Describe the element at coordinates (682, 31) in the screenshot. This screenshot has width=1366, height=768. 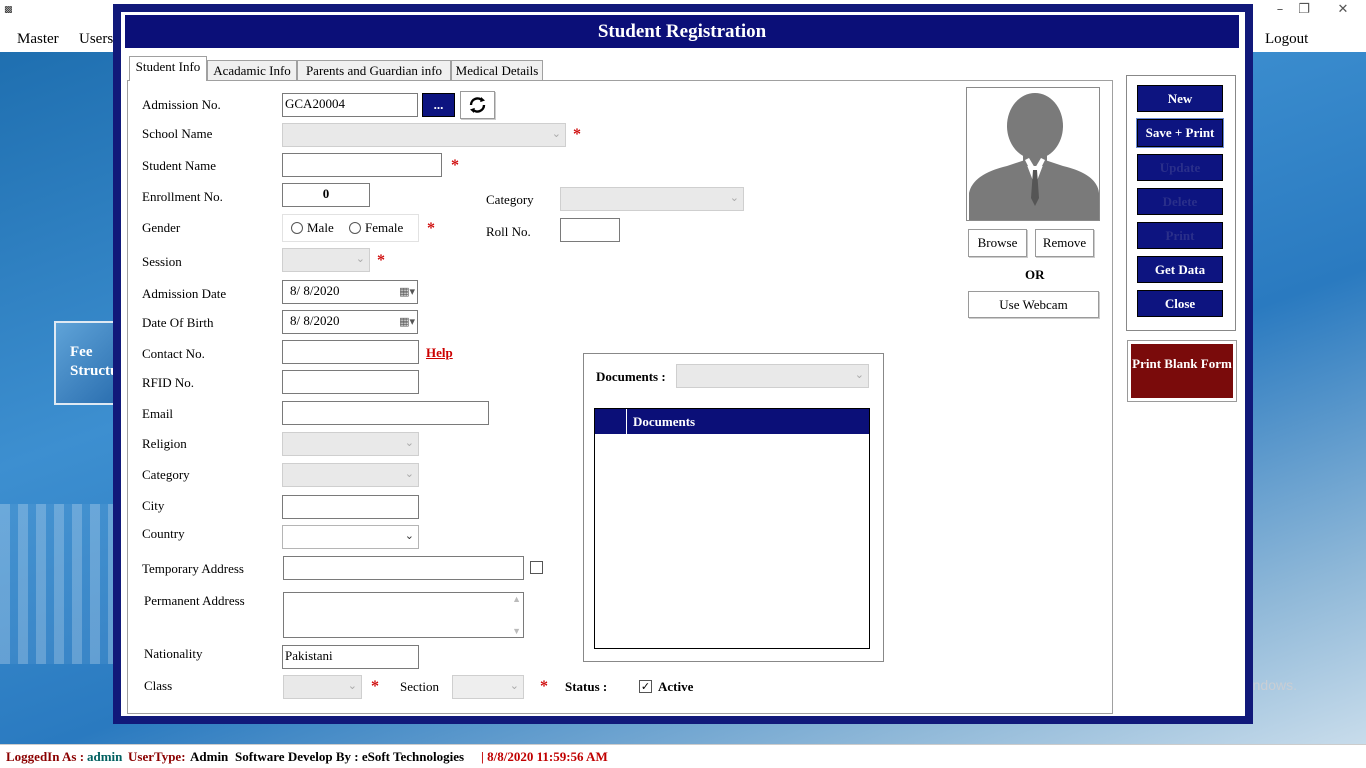
I see `dialog-title: Student Registration` at that location.